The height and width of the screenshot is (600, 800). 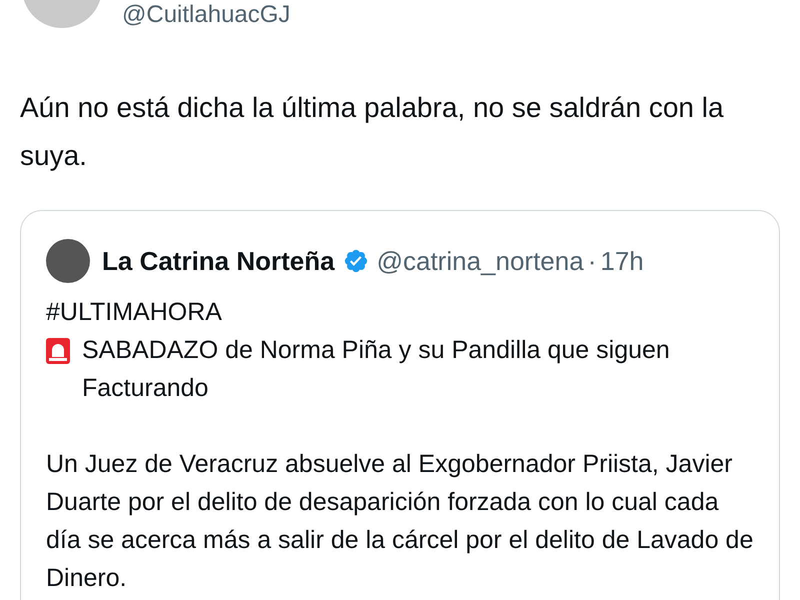 I want to click on siren-icon, so click(x=58, y=351).